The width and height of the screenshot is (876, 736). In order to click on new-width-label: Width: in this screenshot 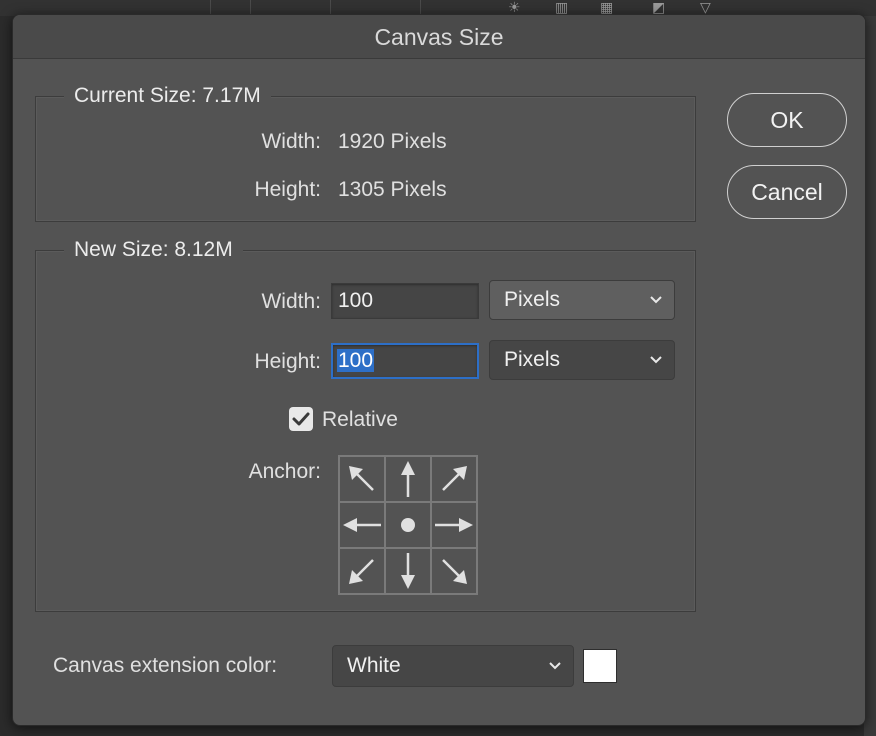, I will do `click(291, 301)`.